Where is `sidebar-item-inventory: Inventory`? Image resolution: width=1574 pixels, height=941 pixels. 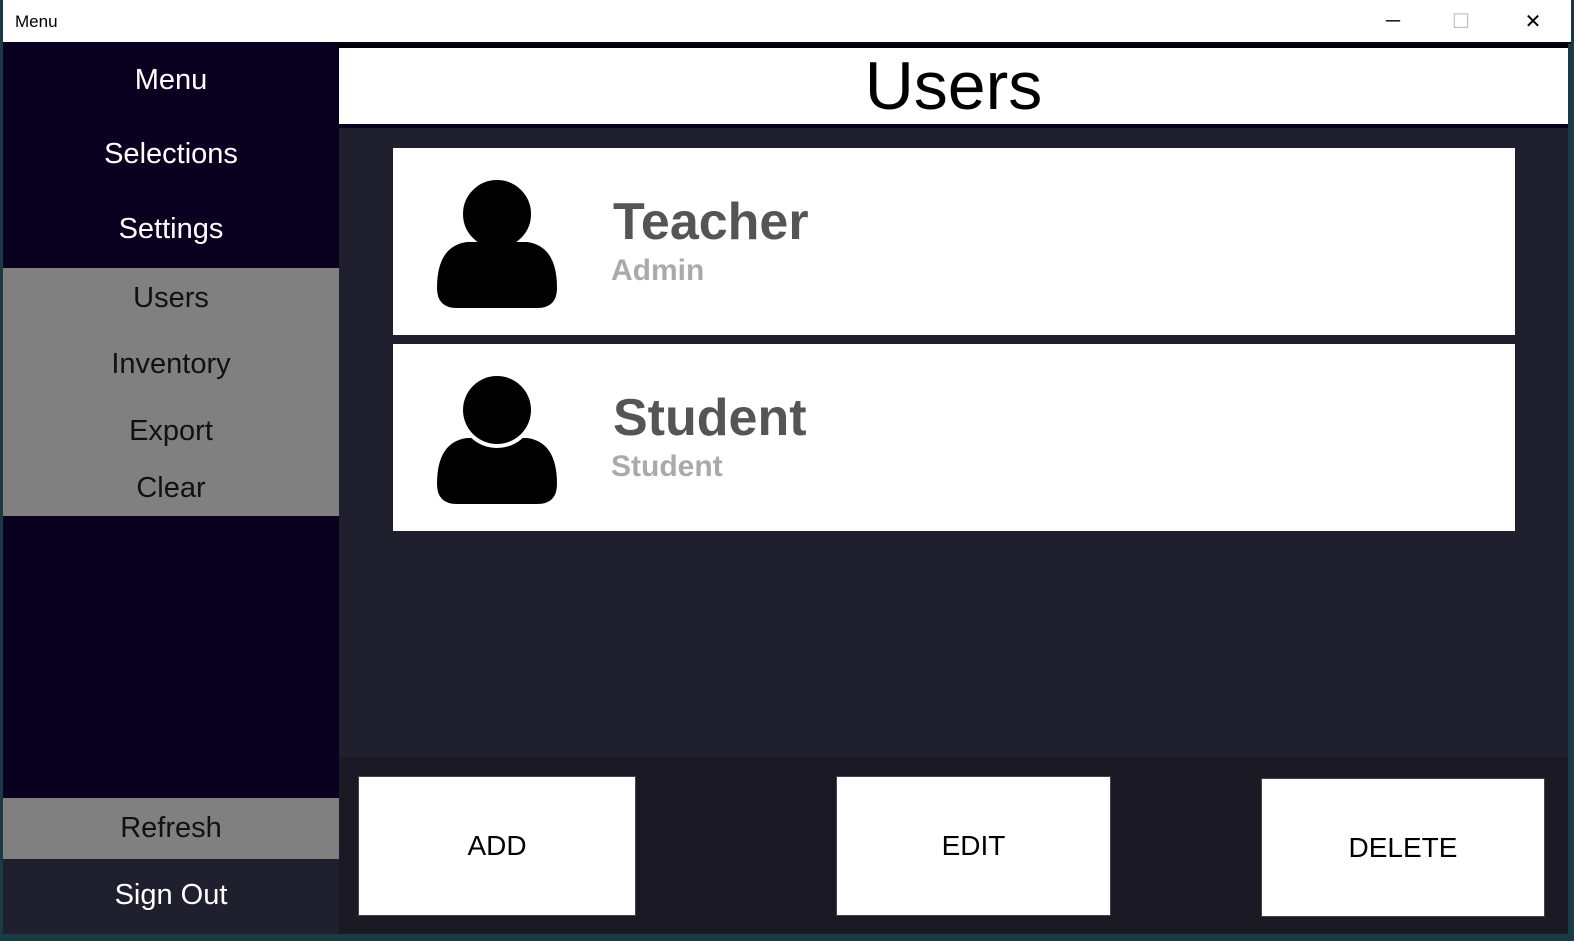 sidebar-item-inventory: Inventory is located at coordinates (171, 364).